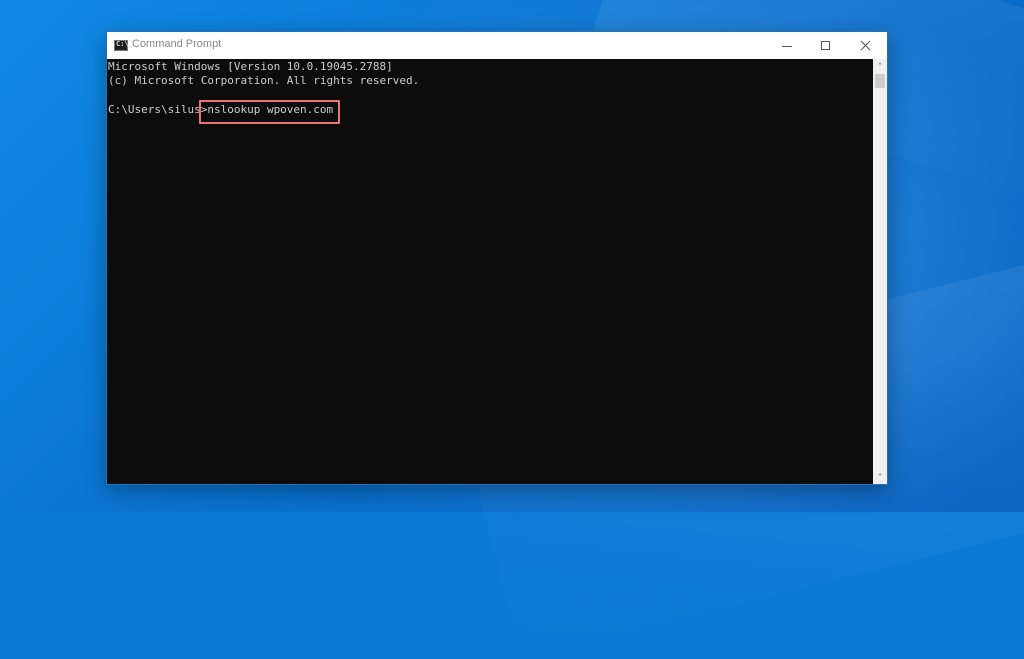 This screenshot has width=1024, height=659. I want to click on vertical-scrollbar: ˄ ˅, so click(880, 271).